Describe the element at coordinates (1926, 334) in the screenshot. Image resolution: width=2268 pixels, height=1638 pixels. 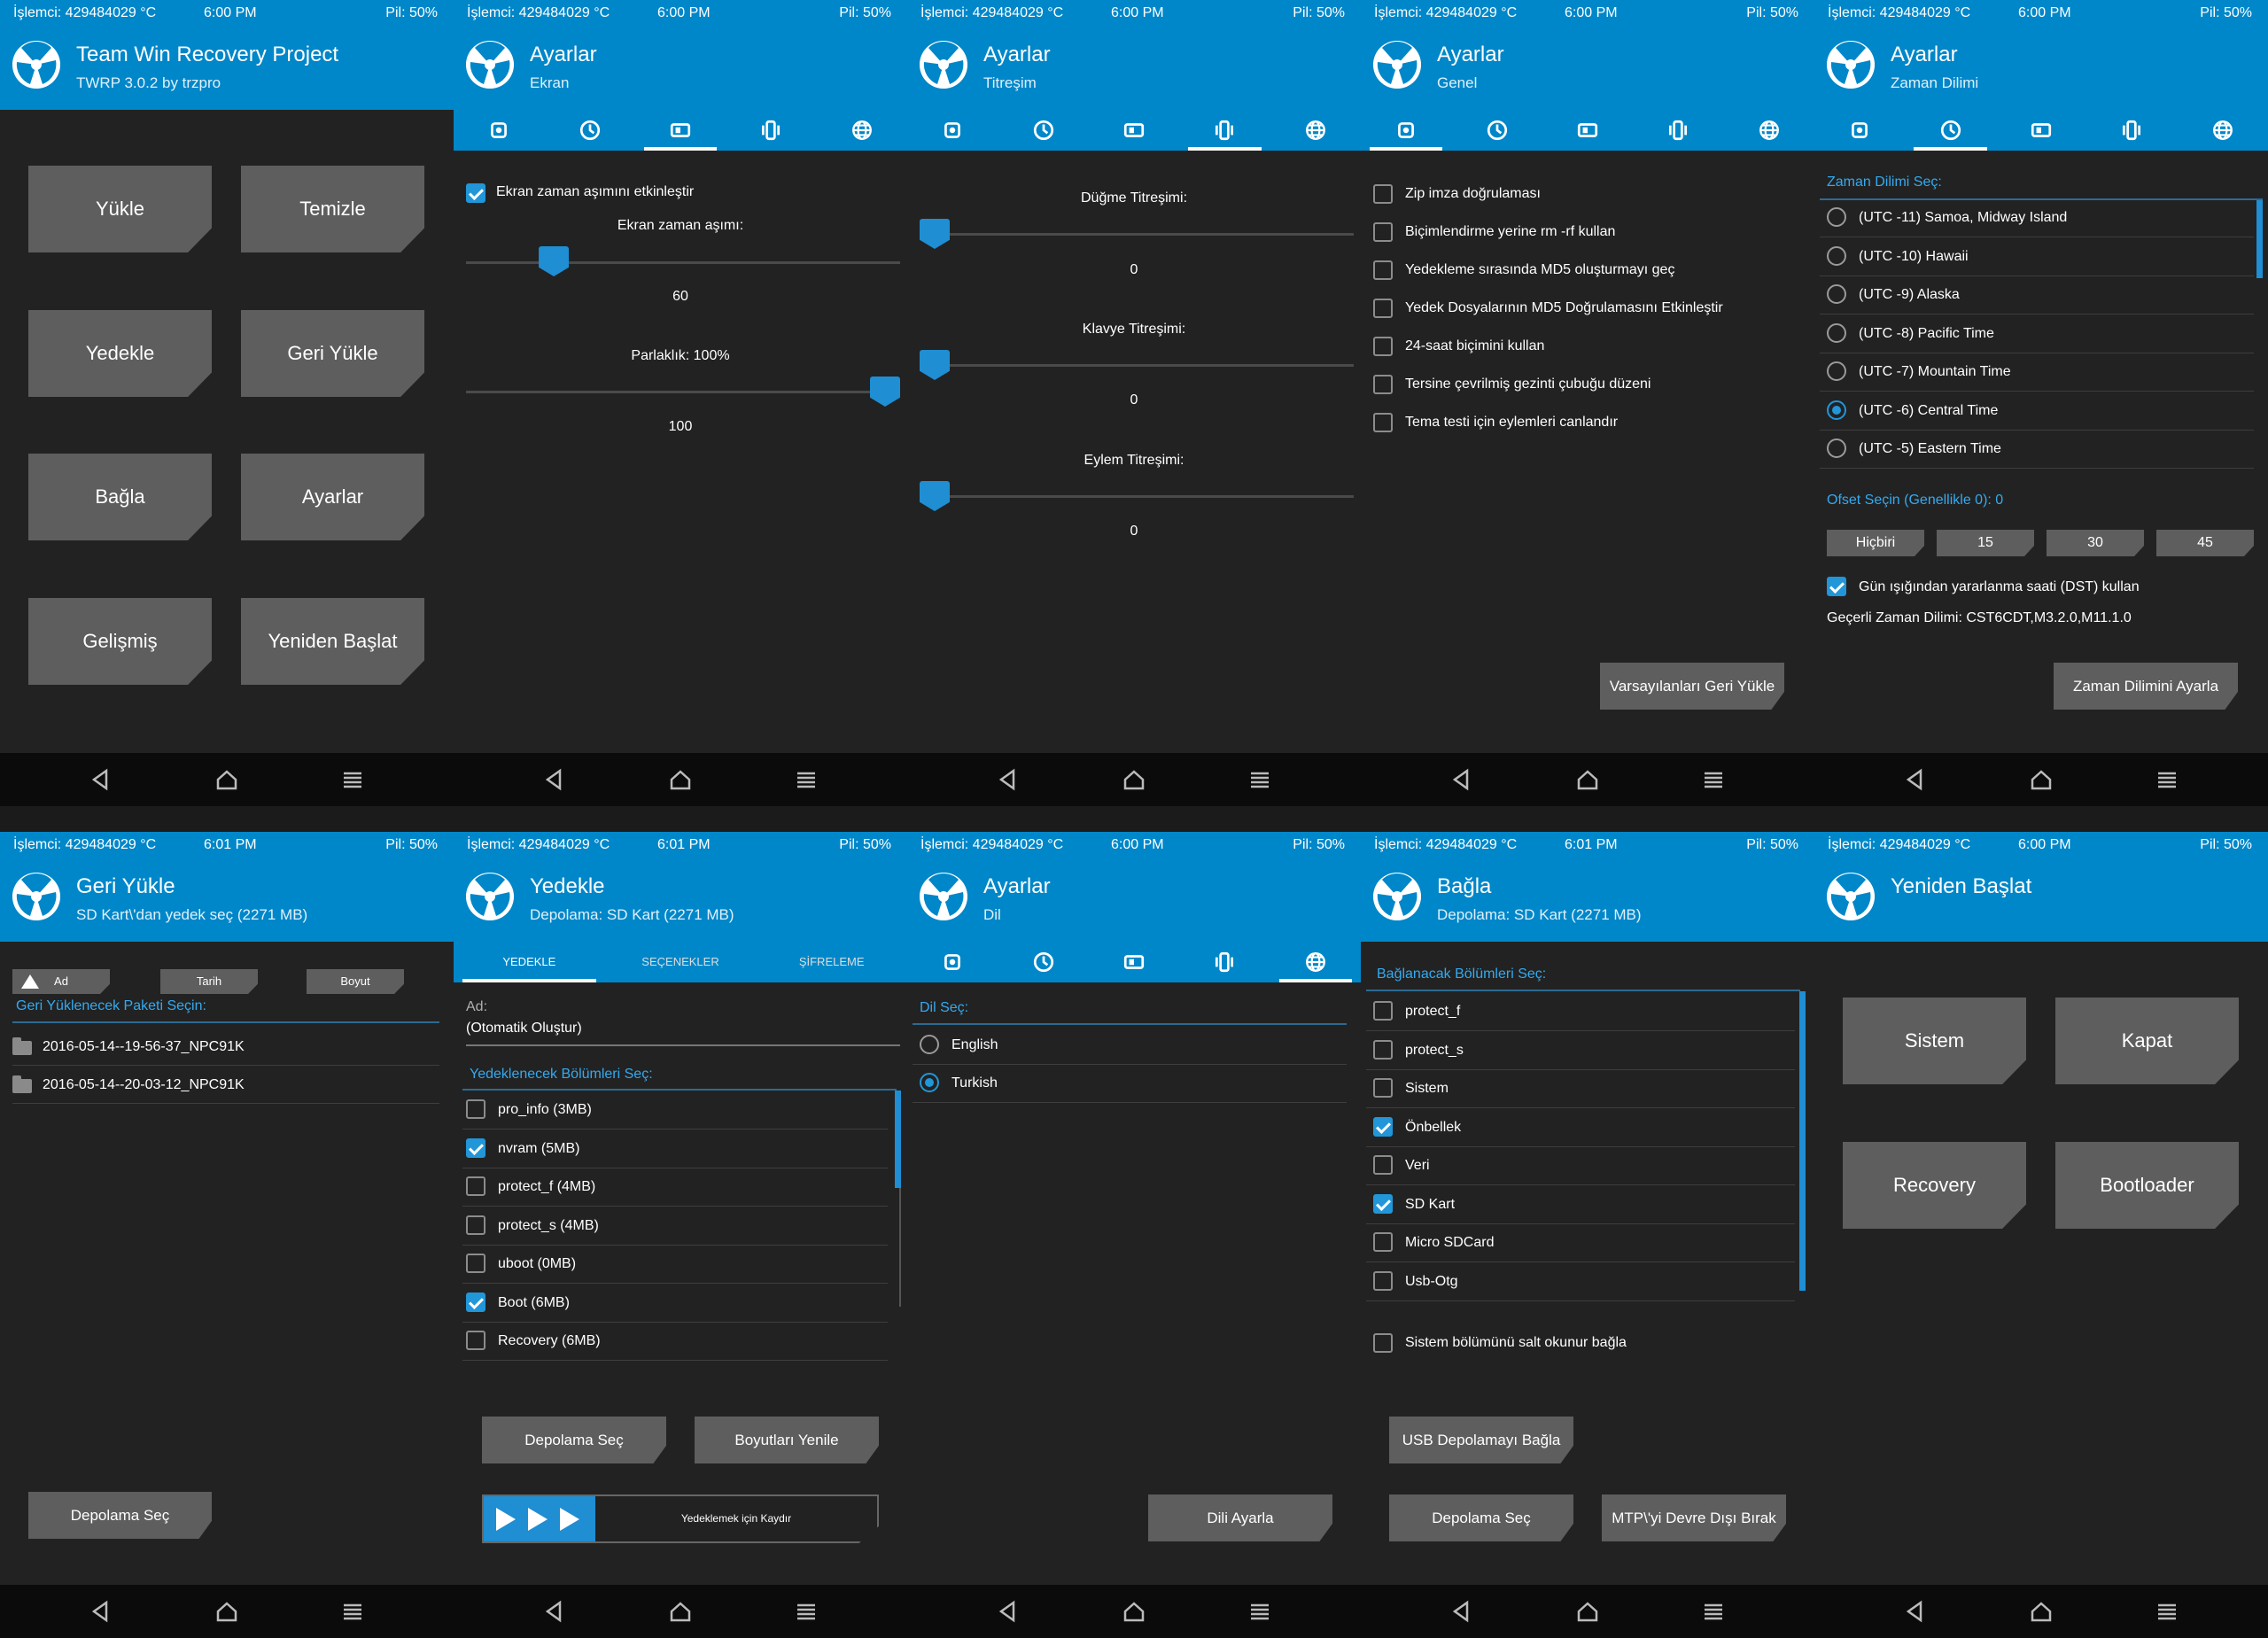
I see `timezone-item: (UTC -8) Pacific Time` at that location.